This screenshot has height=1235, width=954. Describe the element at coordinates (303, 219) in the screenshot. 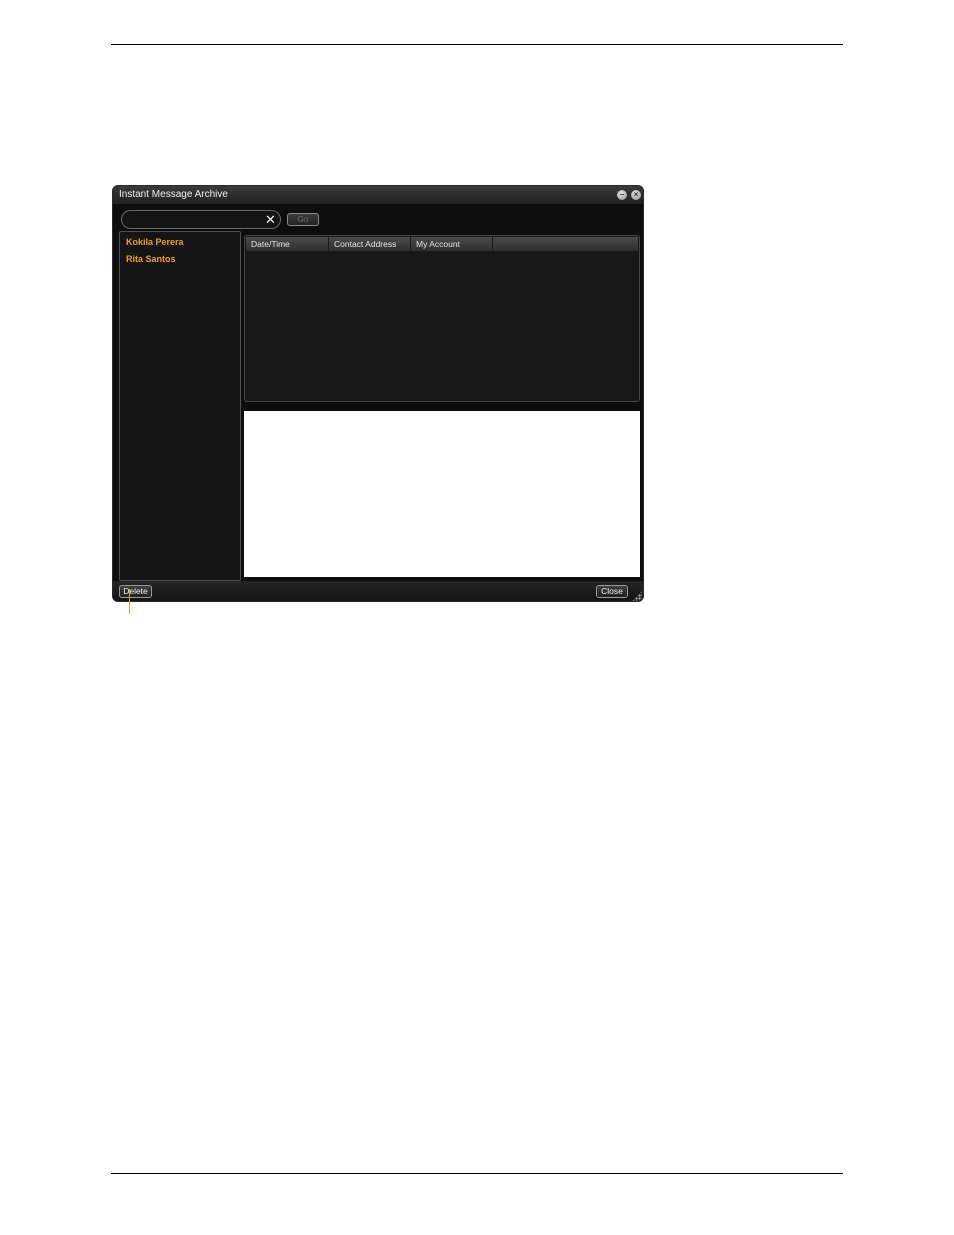

I see `go-button: Go` at that location.